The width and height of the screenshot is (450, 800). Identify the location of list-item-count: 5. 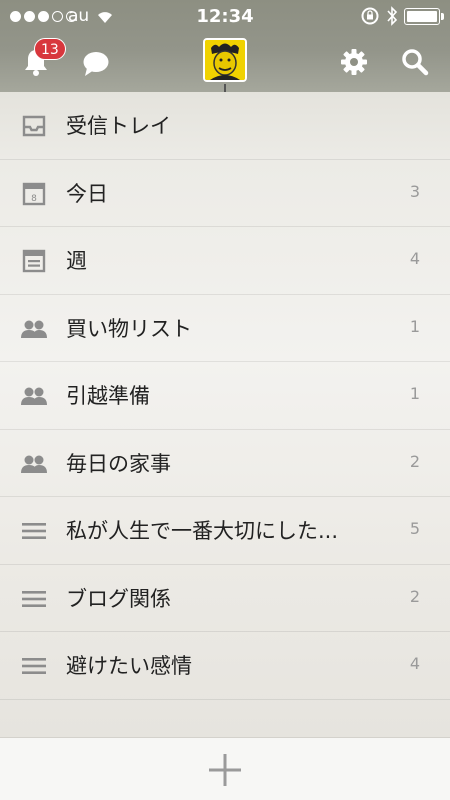
(414, 528).